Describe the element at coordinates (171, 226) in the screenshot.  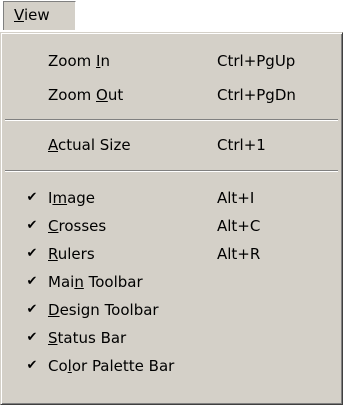
I see `menu-item-crosses: ✔ Crosses Alt+C` at that location.